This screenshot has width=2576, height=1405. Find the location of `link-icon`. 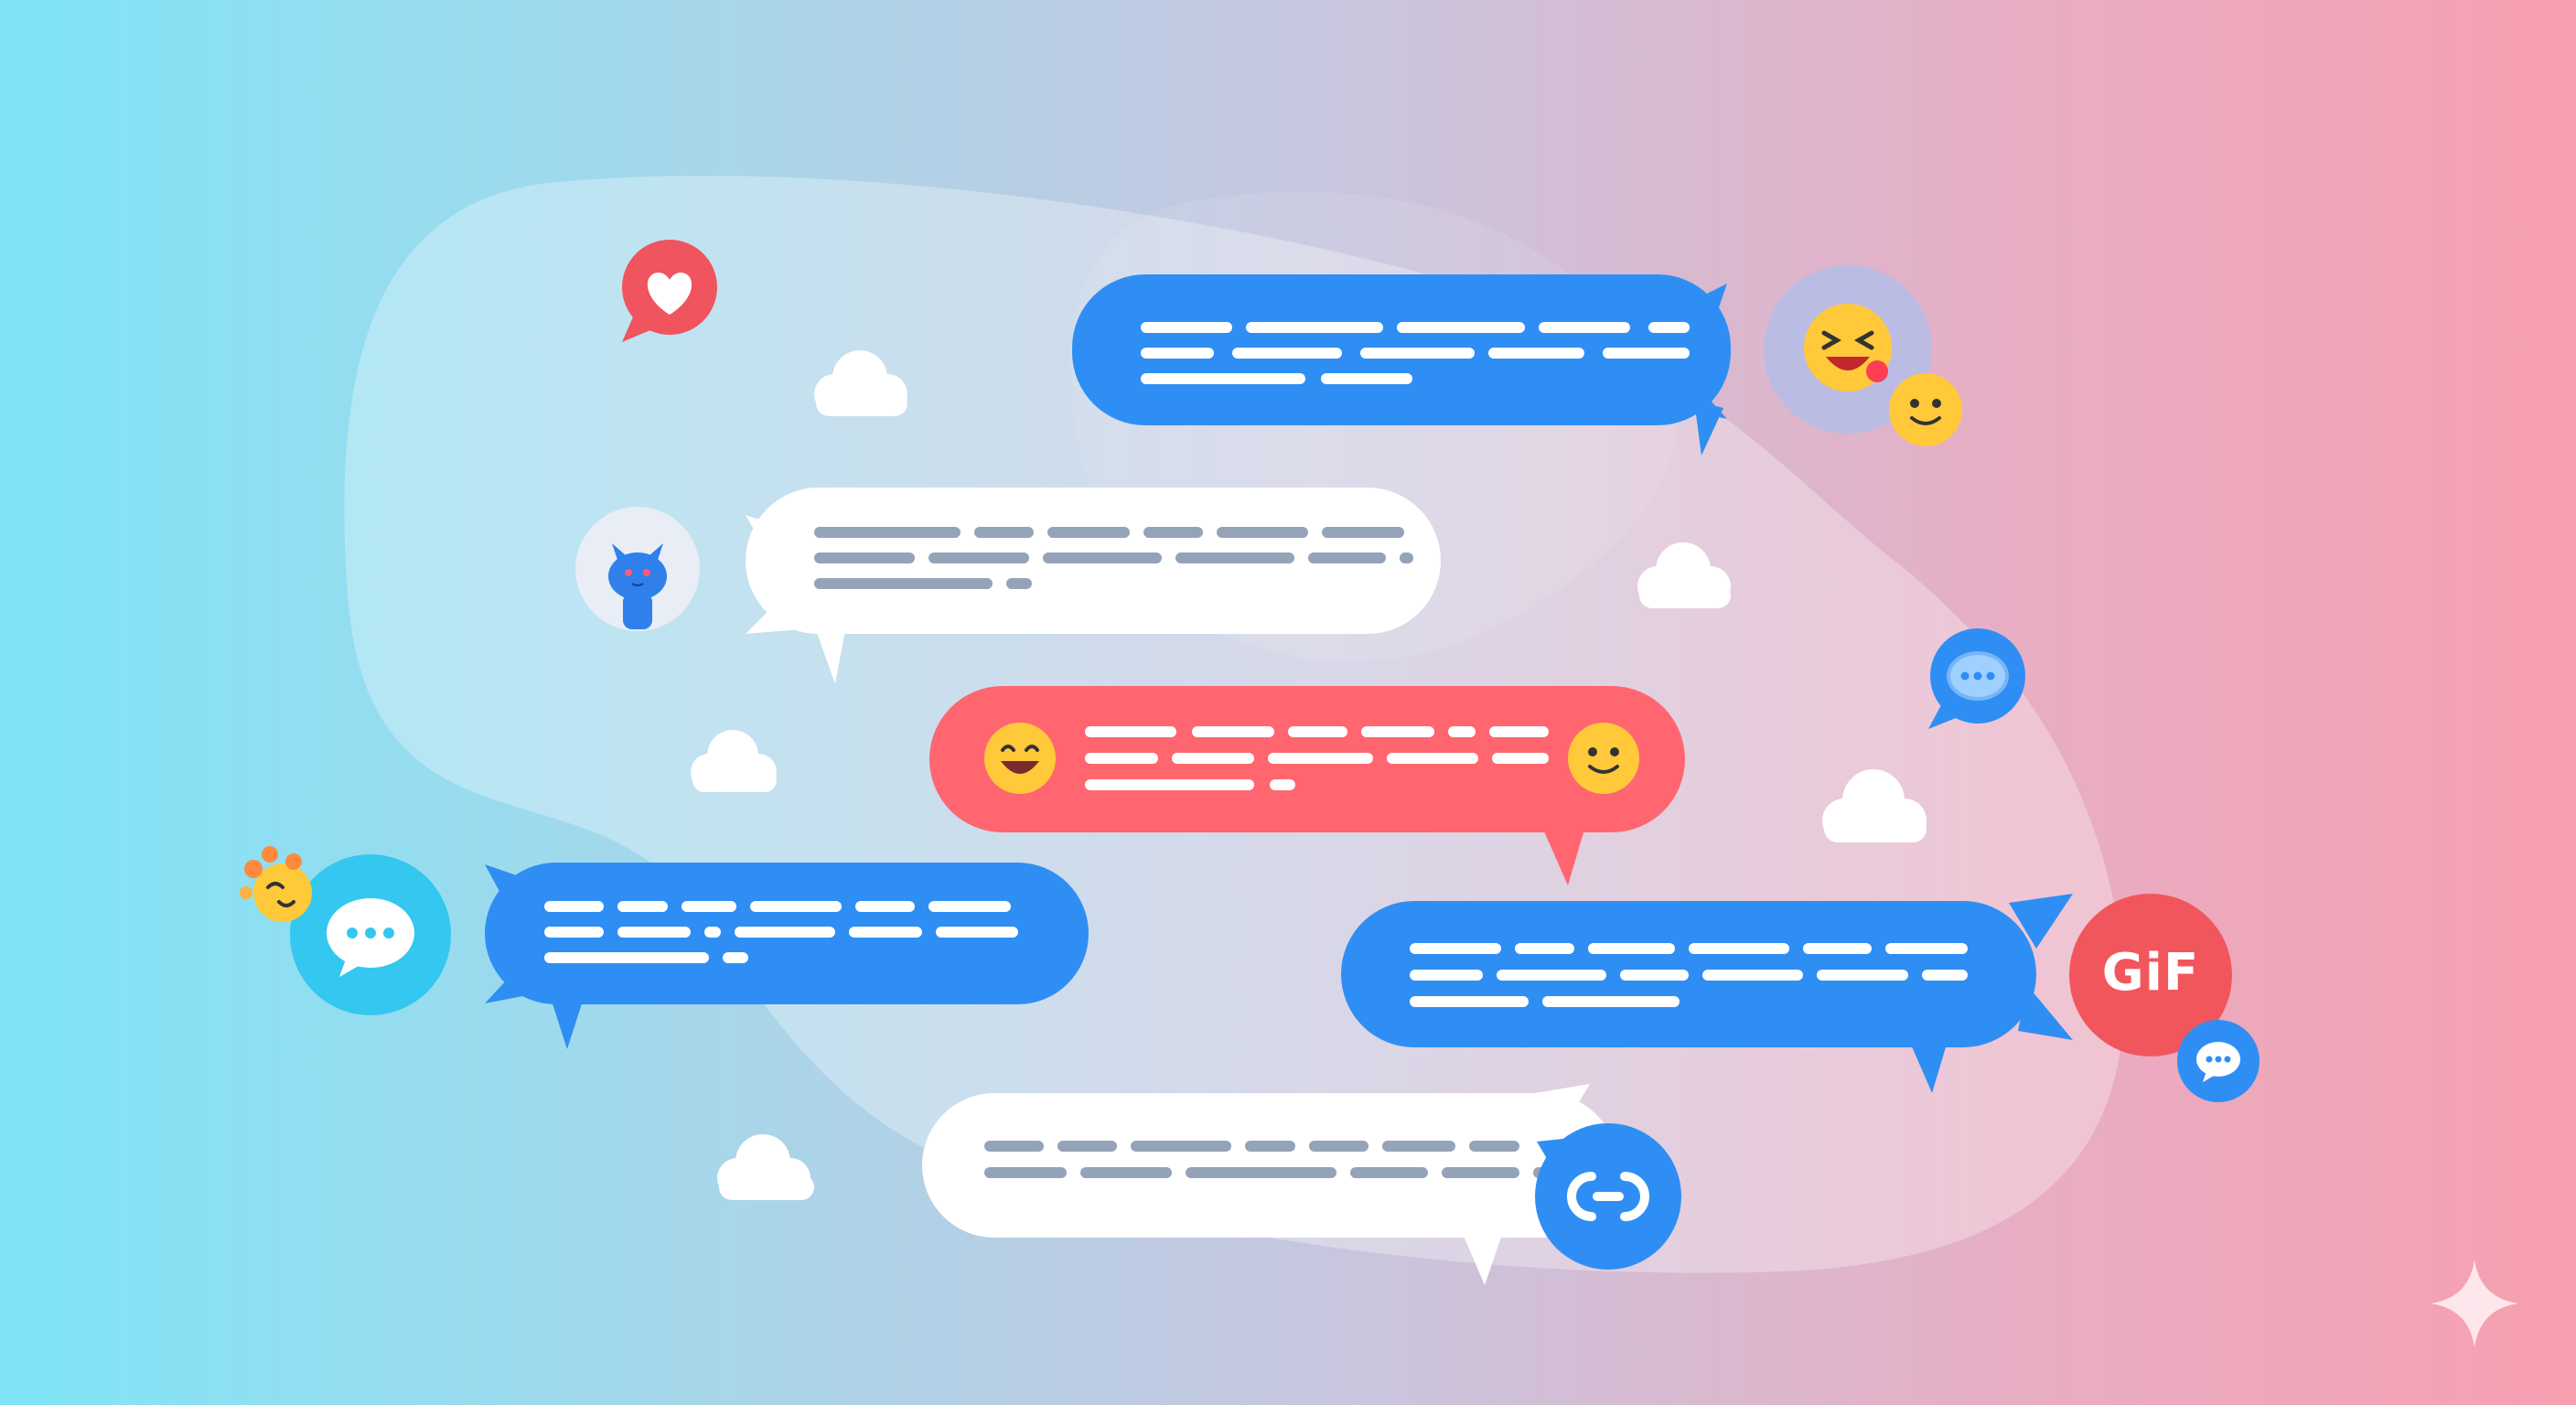

link-icon is located at coordinates (1608, 1196).